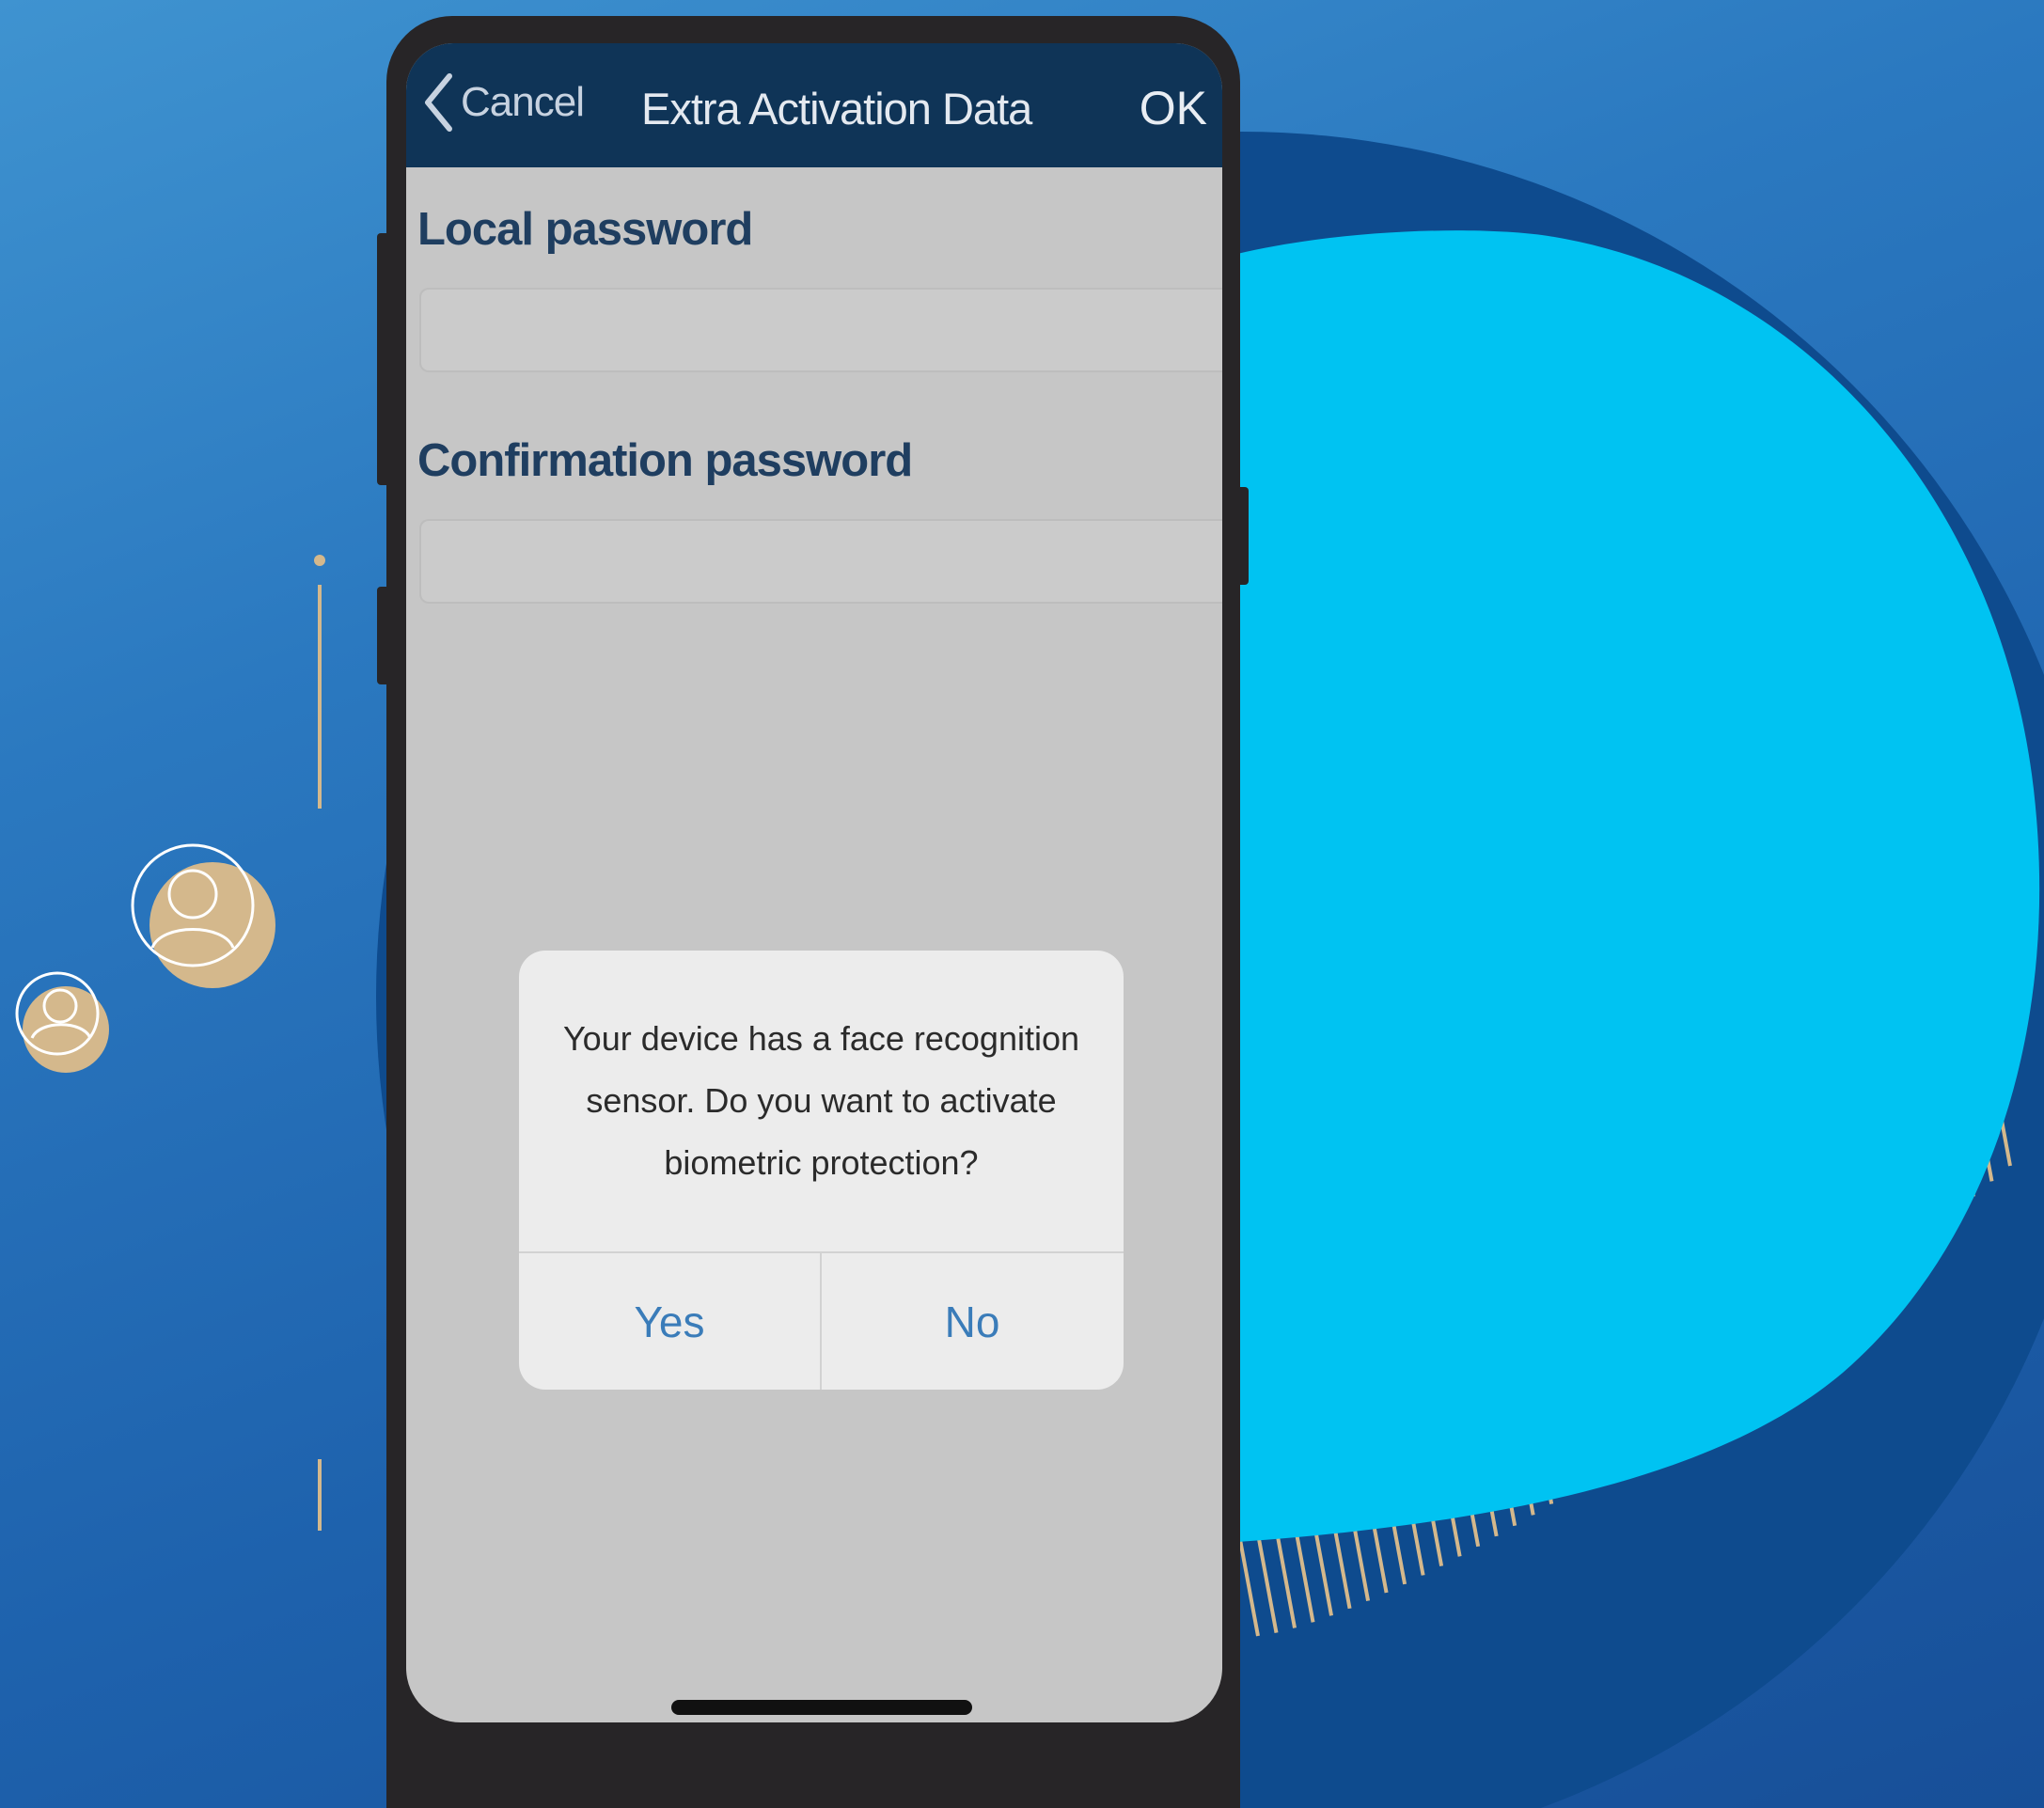  Describe the element at coordinates (972, 1321) in the screenshot. I see `no-button: No` at that location.